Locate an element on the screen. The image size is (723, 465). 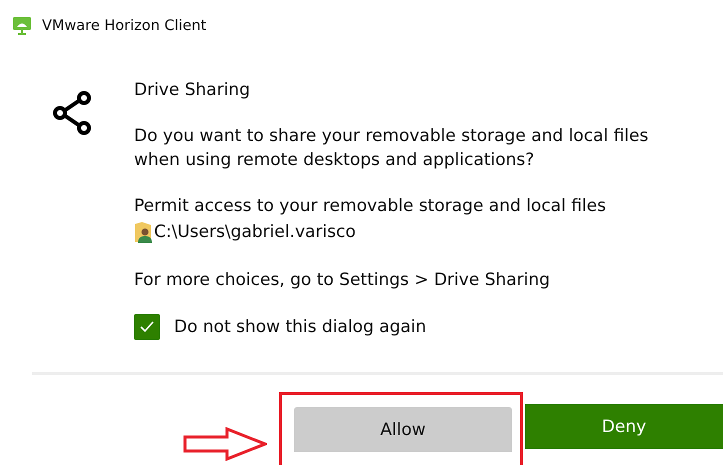
monitor-icon is located at coordinates (22, 26).